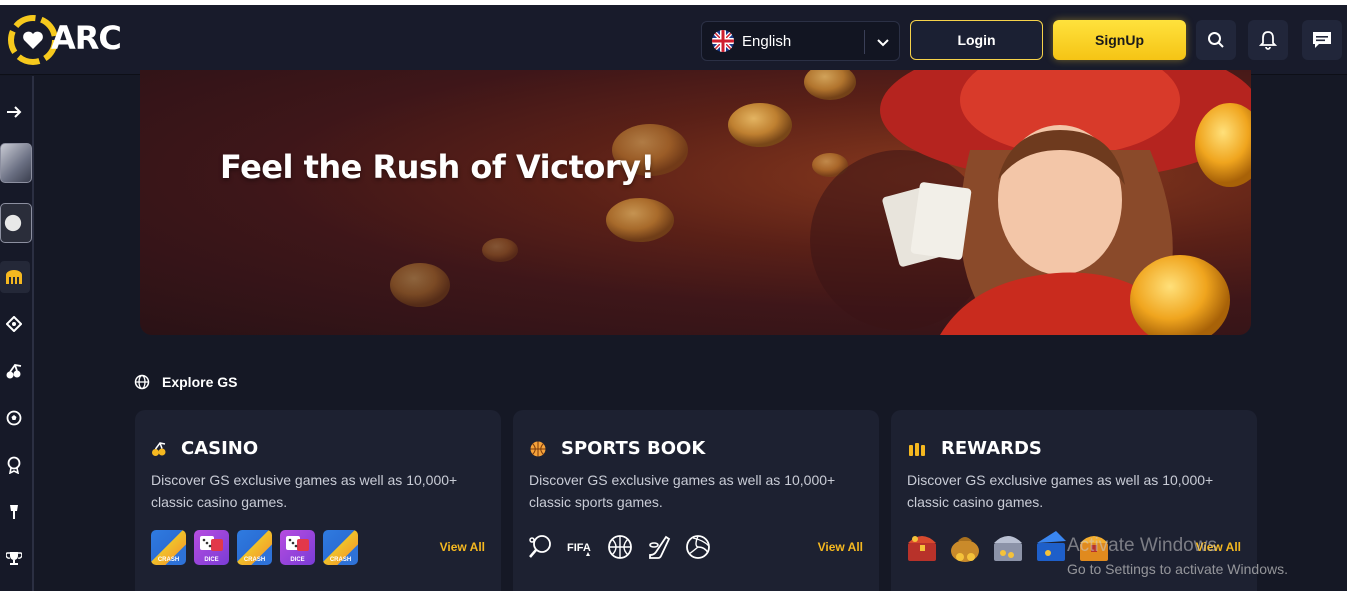  I want to click on uk-flag-icon, so click(723, 41).